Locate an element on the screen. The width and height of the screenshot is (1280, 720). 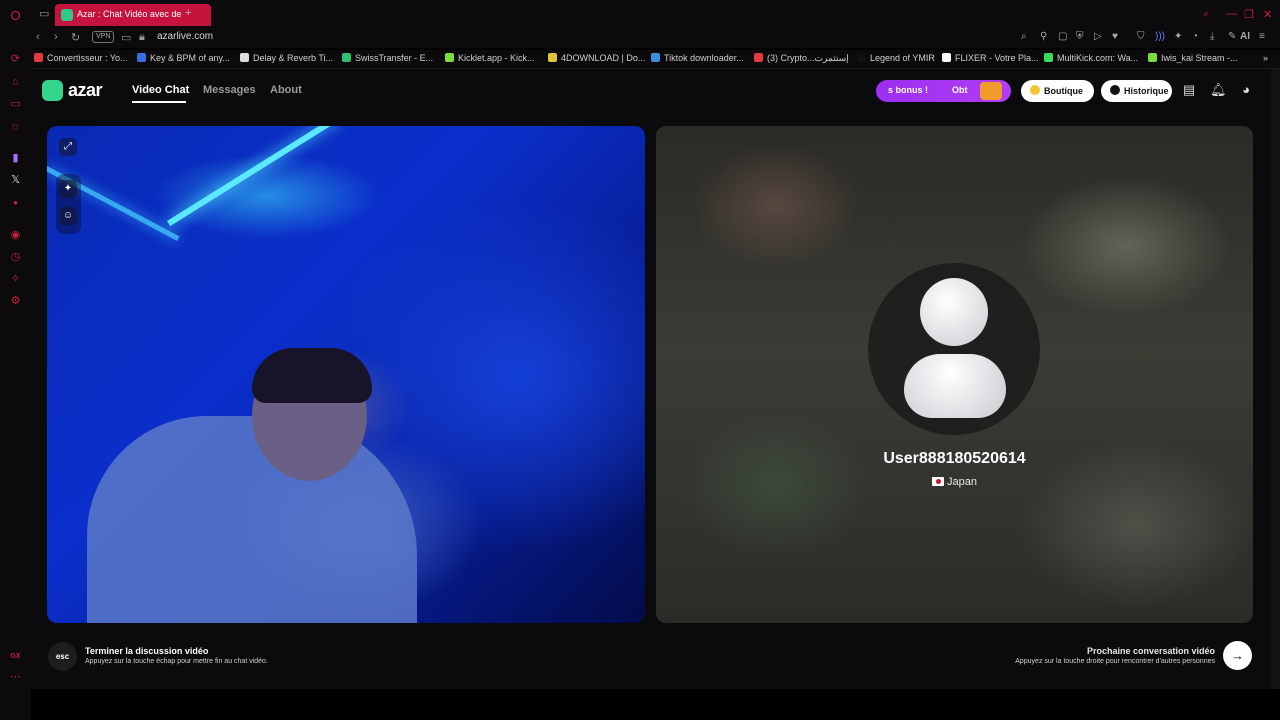
bookmarks-overflow-icon: » is located at coordinates (1265, 58).